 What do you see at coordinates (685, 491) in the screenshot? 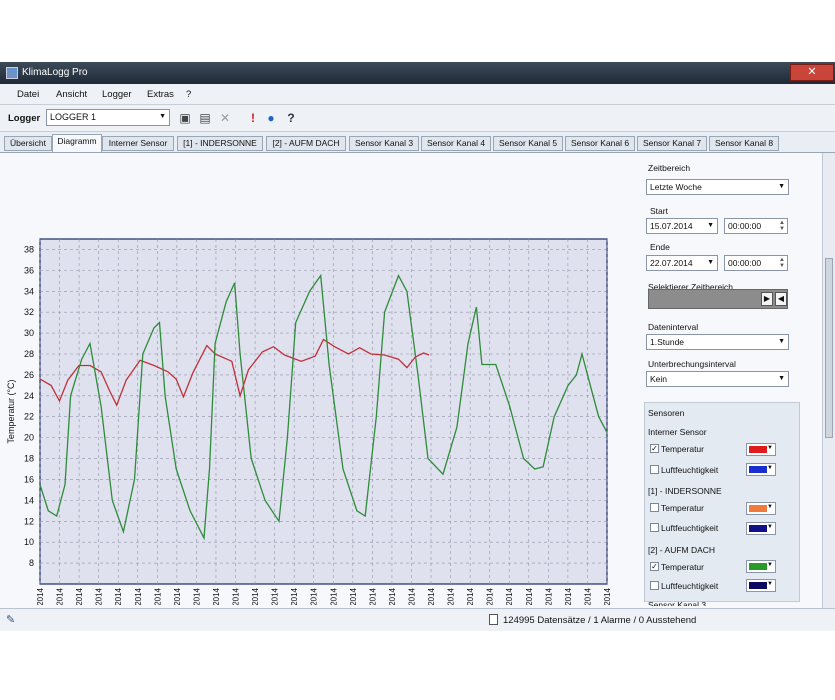
I see `sensor-group-title: [1] - INDERSONNE` at bounding box center [685, 491].